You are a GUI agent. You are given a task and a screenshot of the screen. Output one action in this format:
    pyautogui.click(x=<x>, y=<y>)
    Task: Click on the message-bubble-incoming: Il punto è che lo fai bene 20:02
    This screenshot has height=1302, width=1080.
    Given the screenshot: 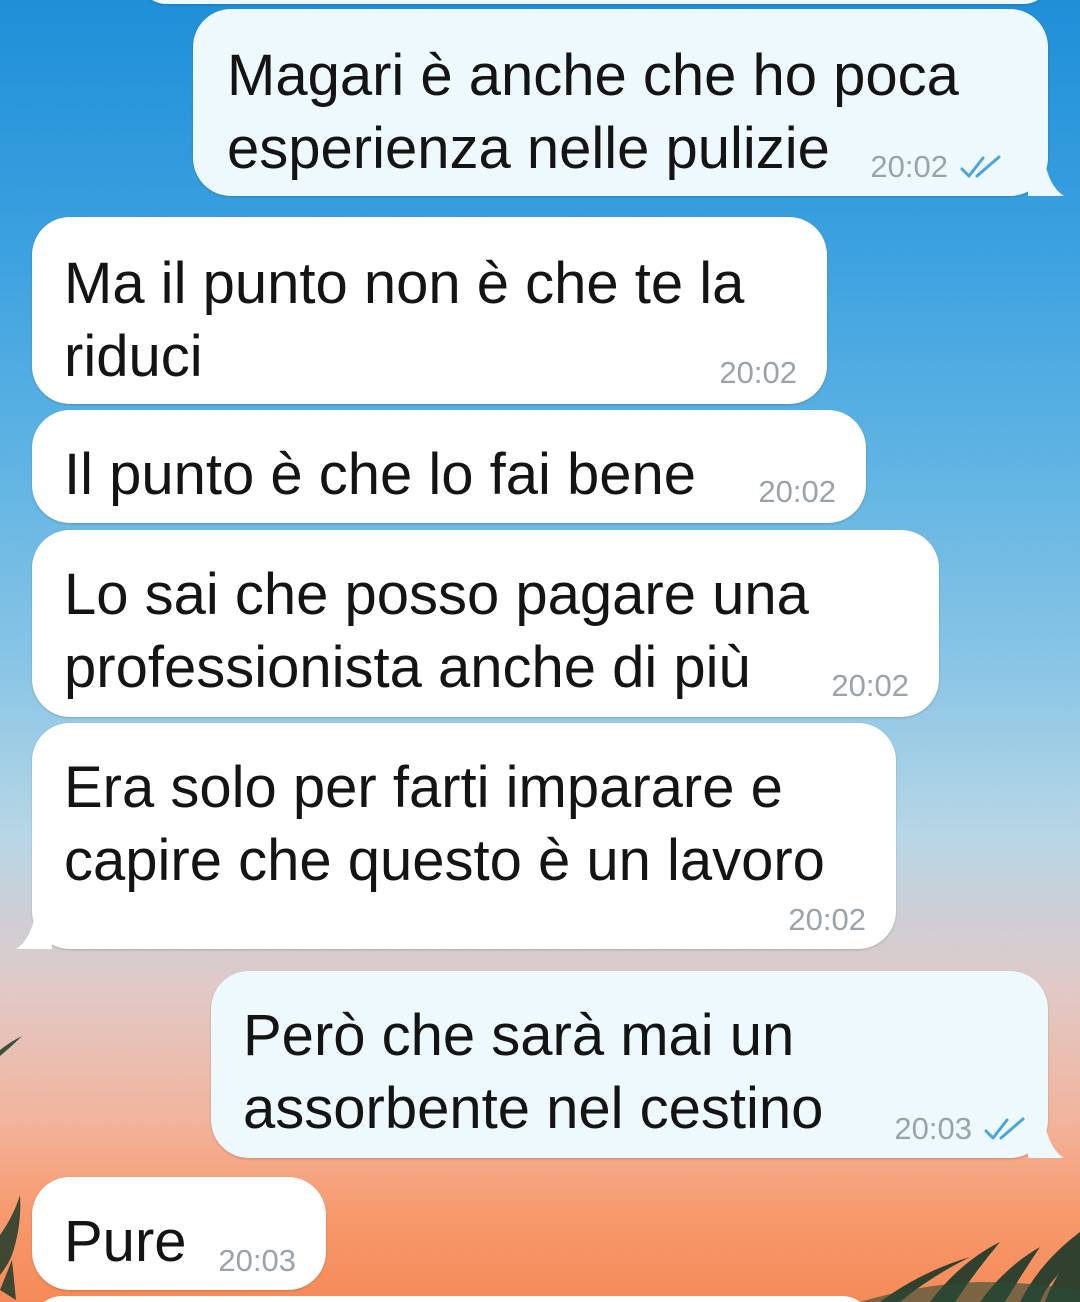 What is the action you would take?
    pyautogui.click(x=449, y=466)
    